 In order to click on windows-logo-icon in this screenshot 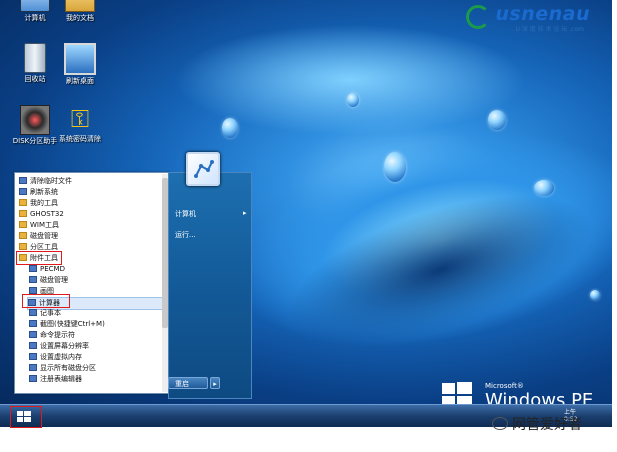, I will do `click(457, 393)`.